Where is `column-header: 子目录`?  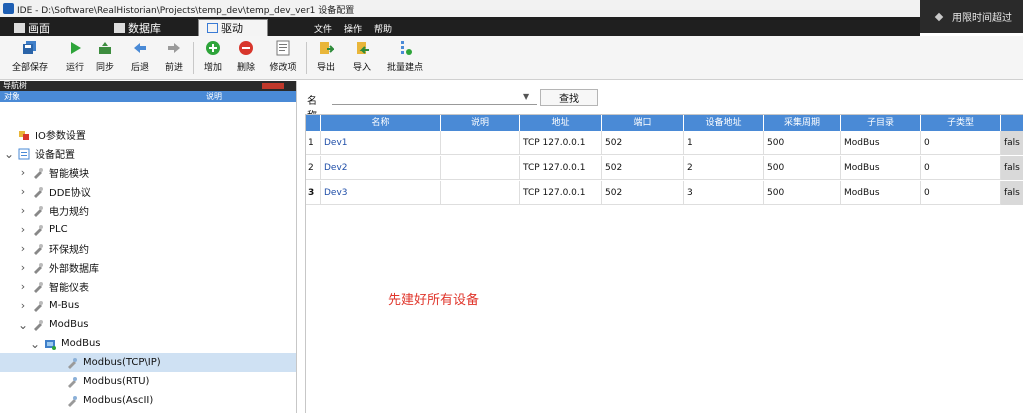 column-header: 子目录 is located at coordinates (881, 123).